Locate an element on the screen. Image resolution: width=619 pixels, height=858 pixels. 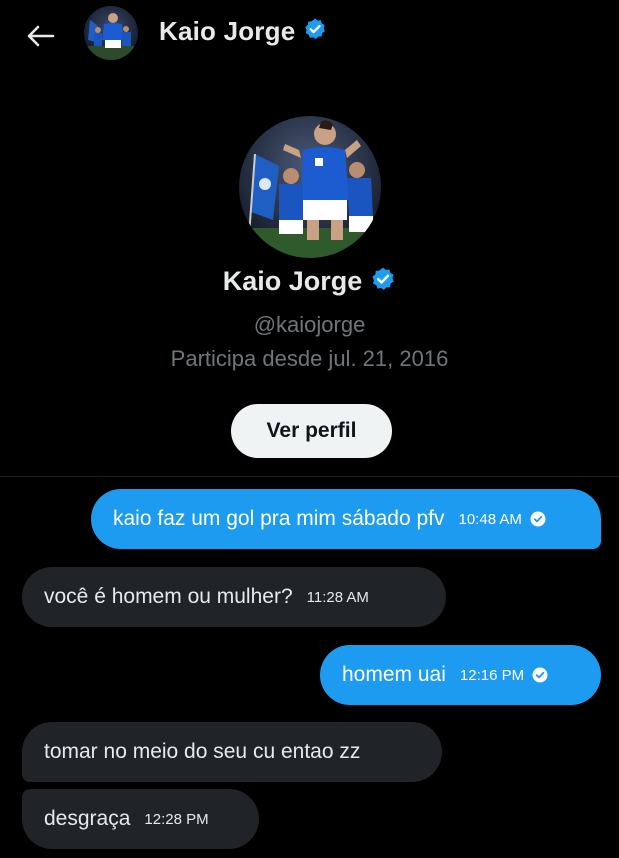
arrow-left-icon is located at coordinates (41, 36).